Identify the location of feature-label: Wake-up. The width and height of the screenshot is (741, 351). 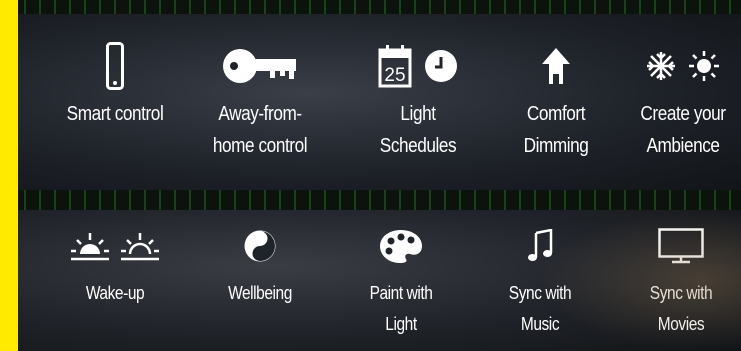
(115, 293).